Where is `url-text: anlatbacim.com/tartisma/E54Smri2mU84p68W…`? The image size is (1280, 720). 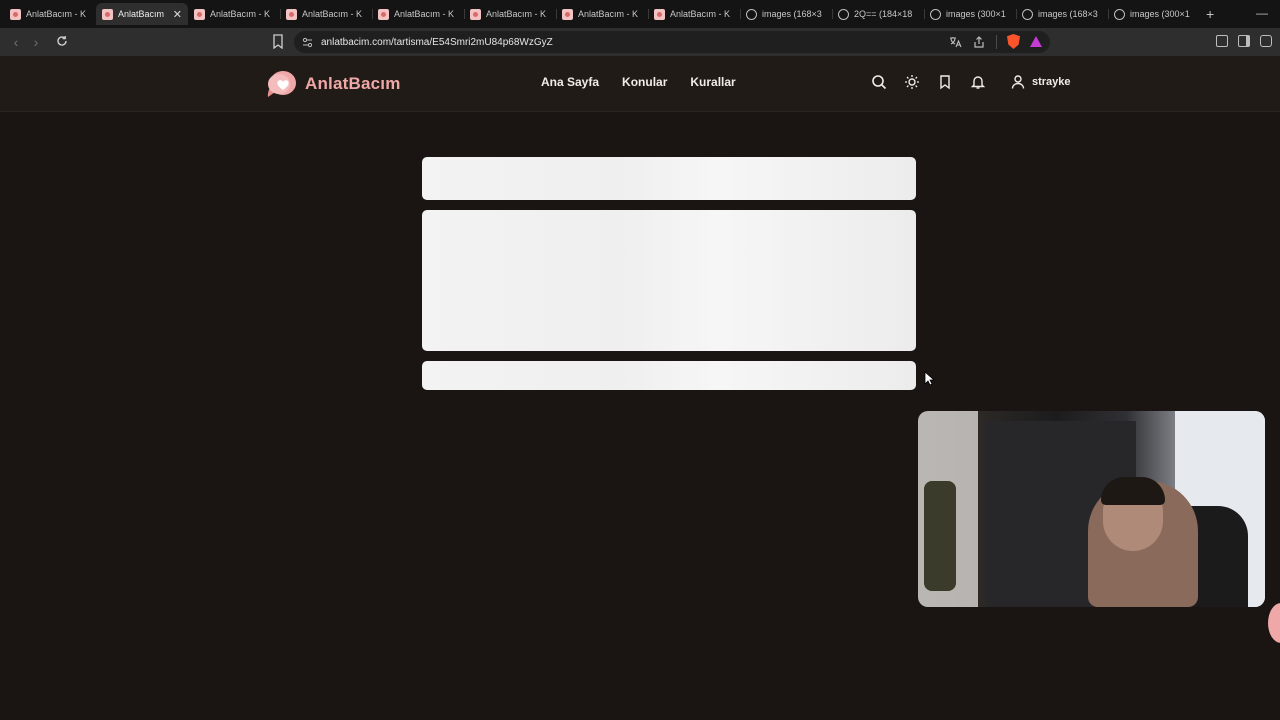 url-text: anlatbacim.com/tartisma/E54Smri2mU84p68W… is located at coordinates (437, 42).